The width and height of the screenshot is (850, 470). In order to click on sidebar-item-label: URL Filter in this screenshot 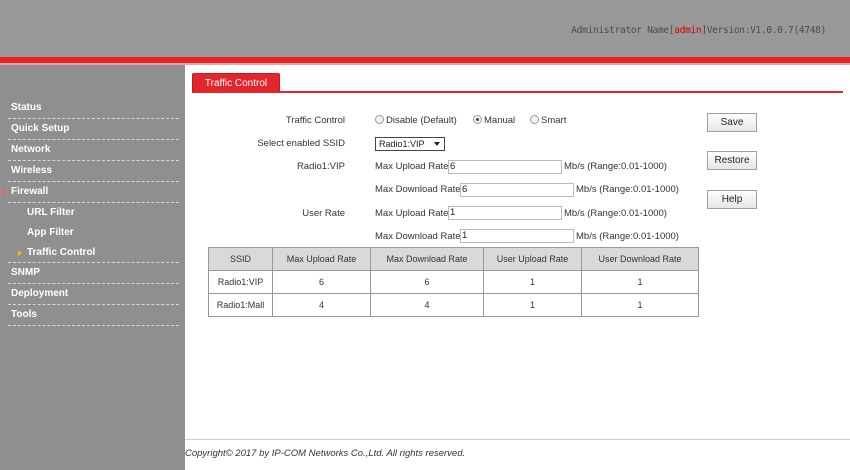, I will do `click(51, 212)`.